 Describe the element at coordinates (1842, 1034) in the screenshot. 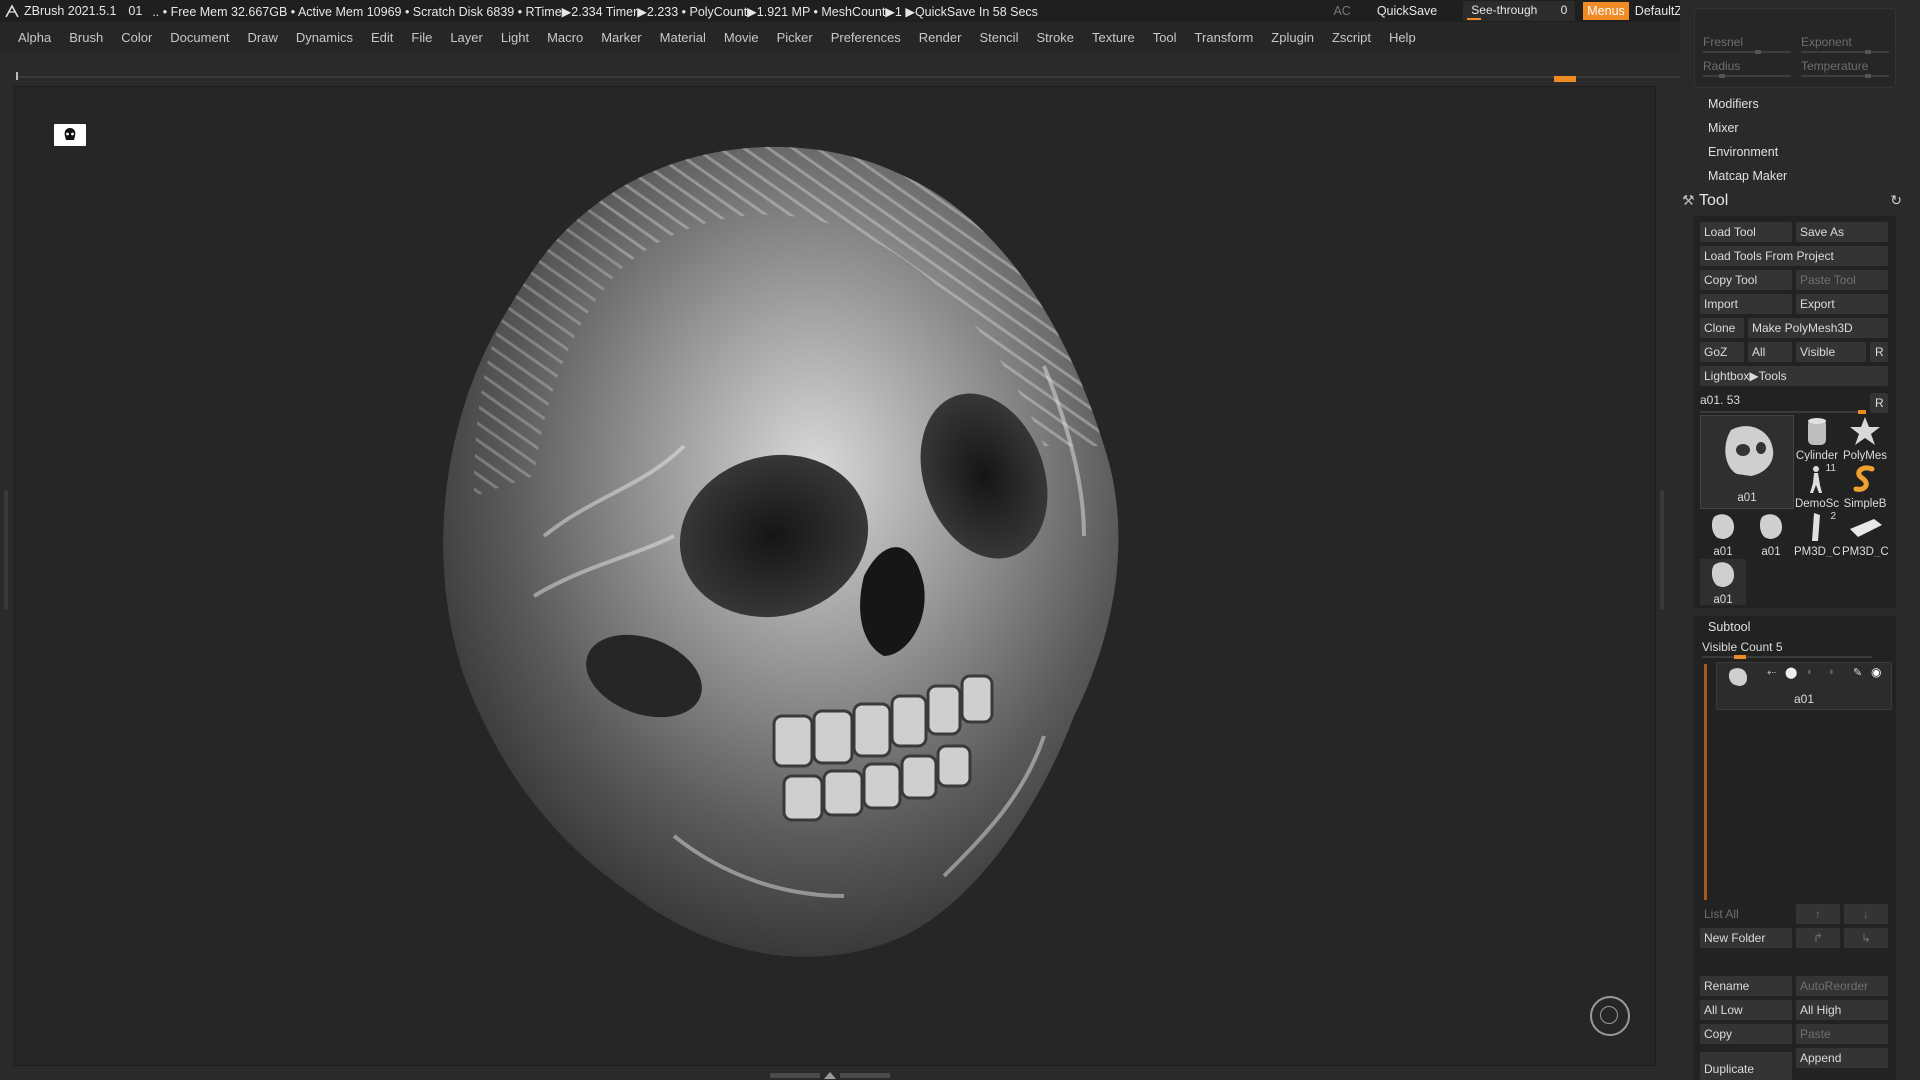

I see `paste-subtool-button: Paste` at that location.